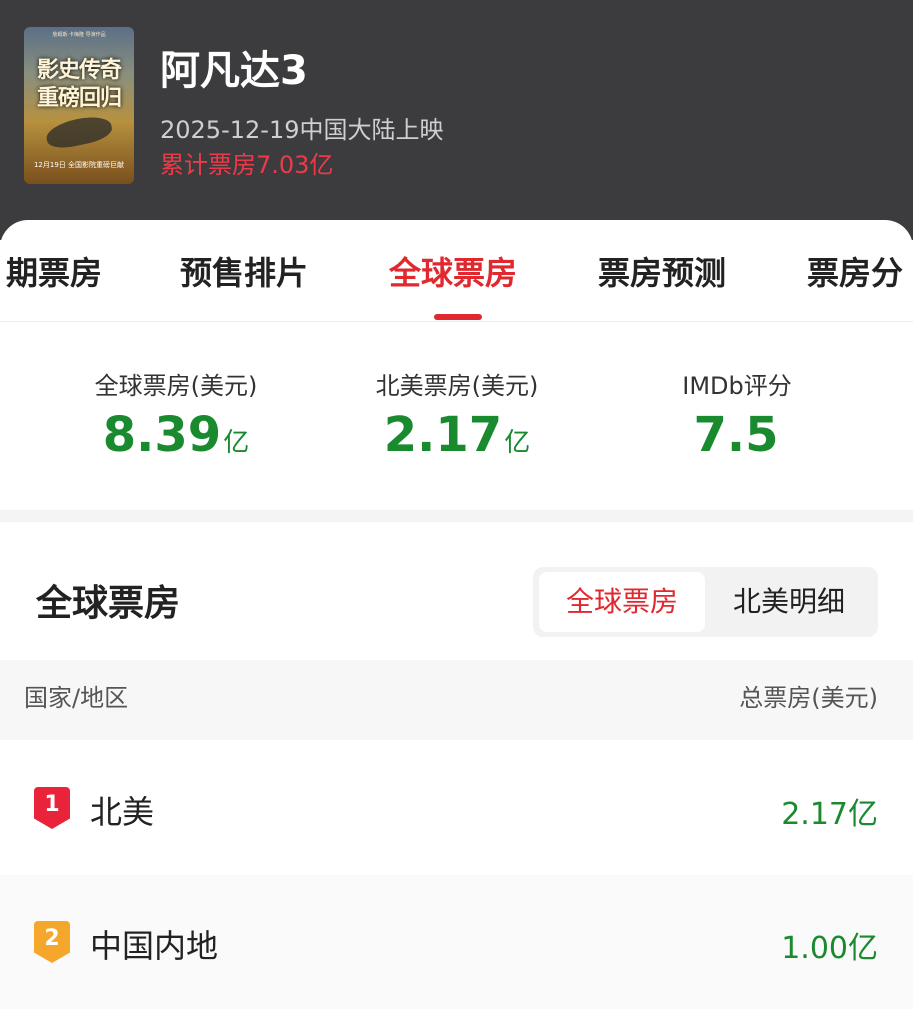  What do you see at coordinates (244, 271) in the screenshot?
I see `tab-presale-schedule: 预售排片` at bounding box center [244, 271].